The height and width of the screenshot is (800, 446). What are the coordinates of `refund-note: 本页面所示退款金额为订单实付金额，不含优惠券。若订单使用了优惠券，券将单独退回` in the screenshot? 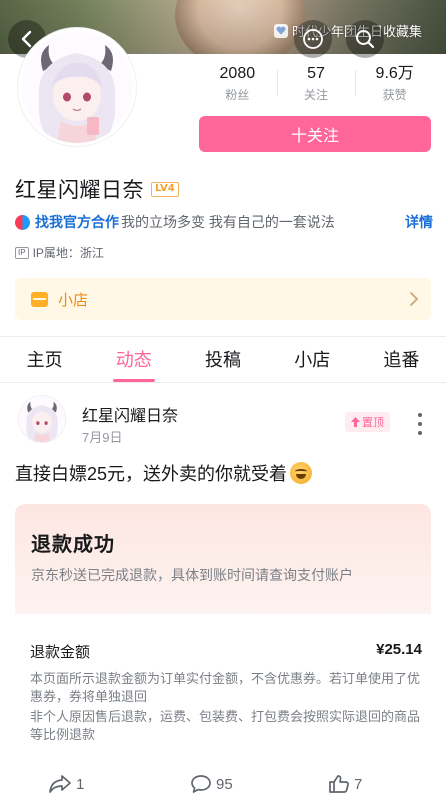 It's located at (225, 687).